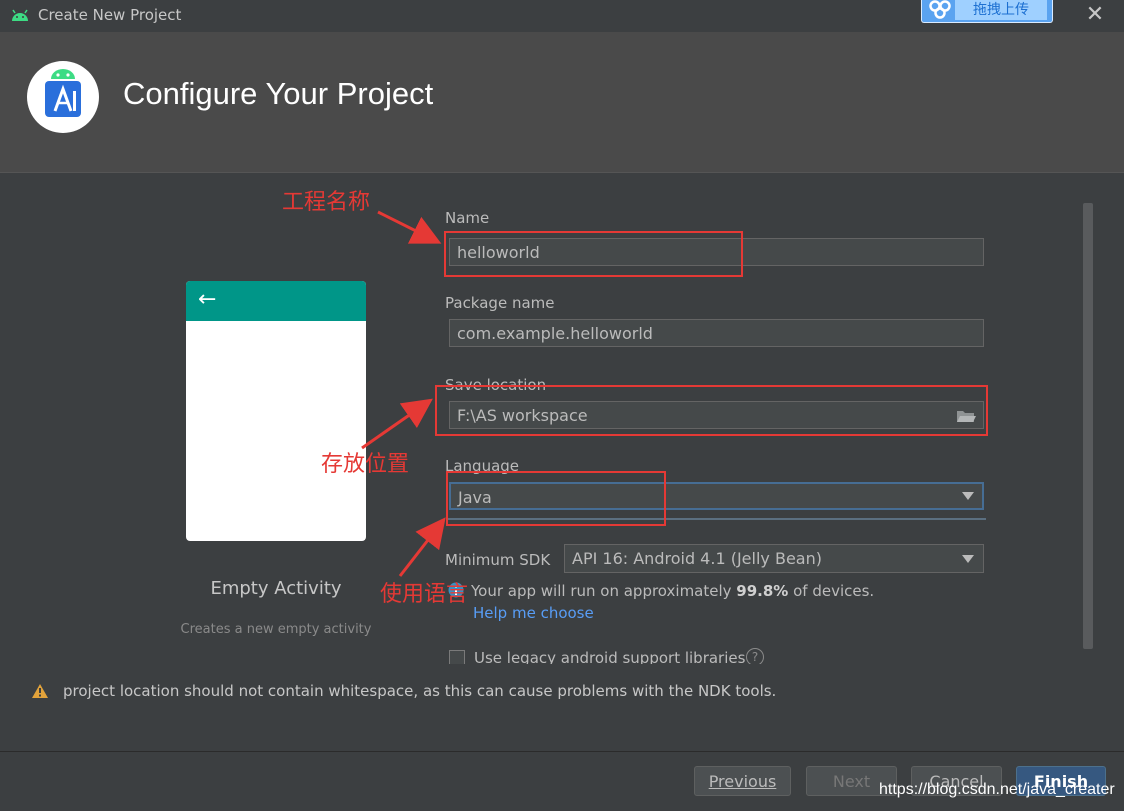  I want to click on help-question-icon: ?, so click(755, 656).